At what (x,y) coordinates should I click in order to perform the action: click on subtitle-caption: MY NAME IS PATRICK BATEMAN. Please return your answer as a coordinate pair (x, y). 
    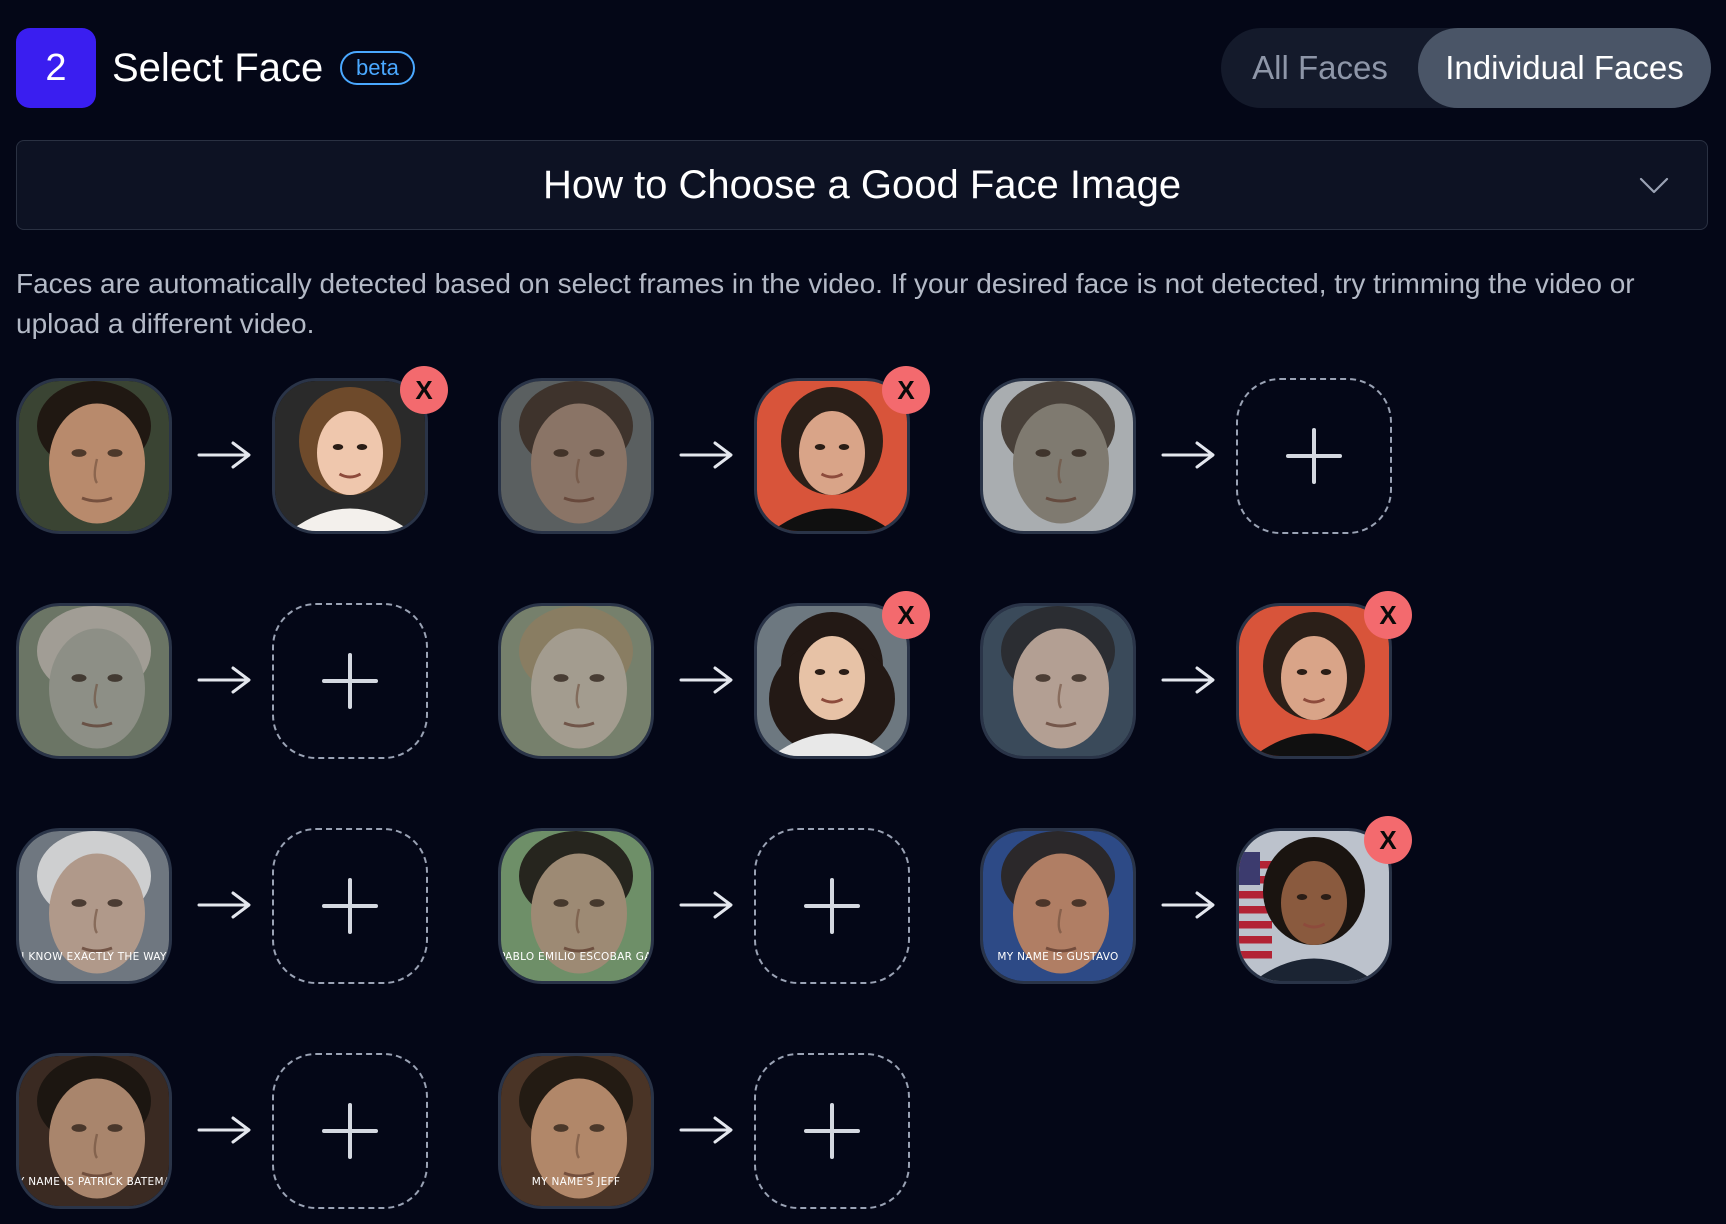
    Looking at the image, I should click on (94, 1182).